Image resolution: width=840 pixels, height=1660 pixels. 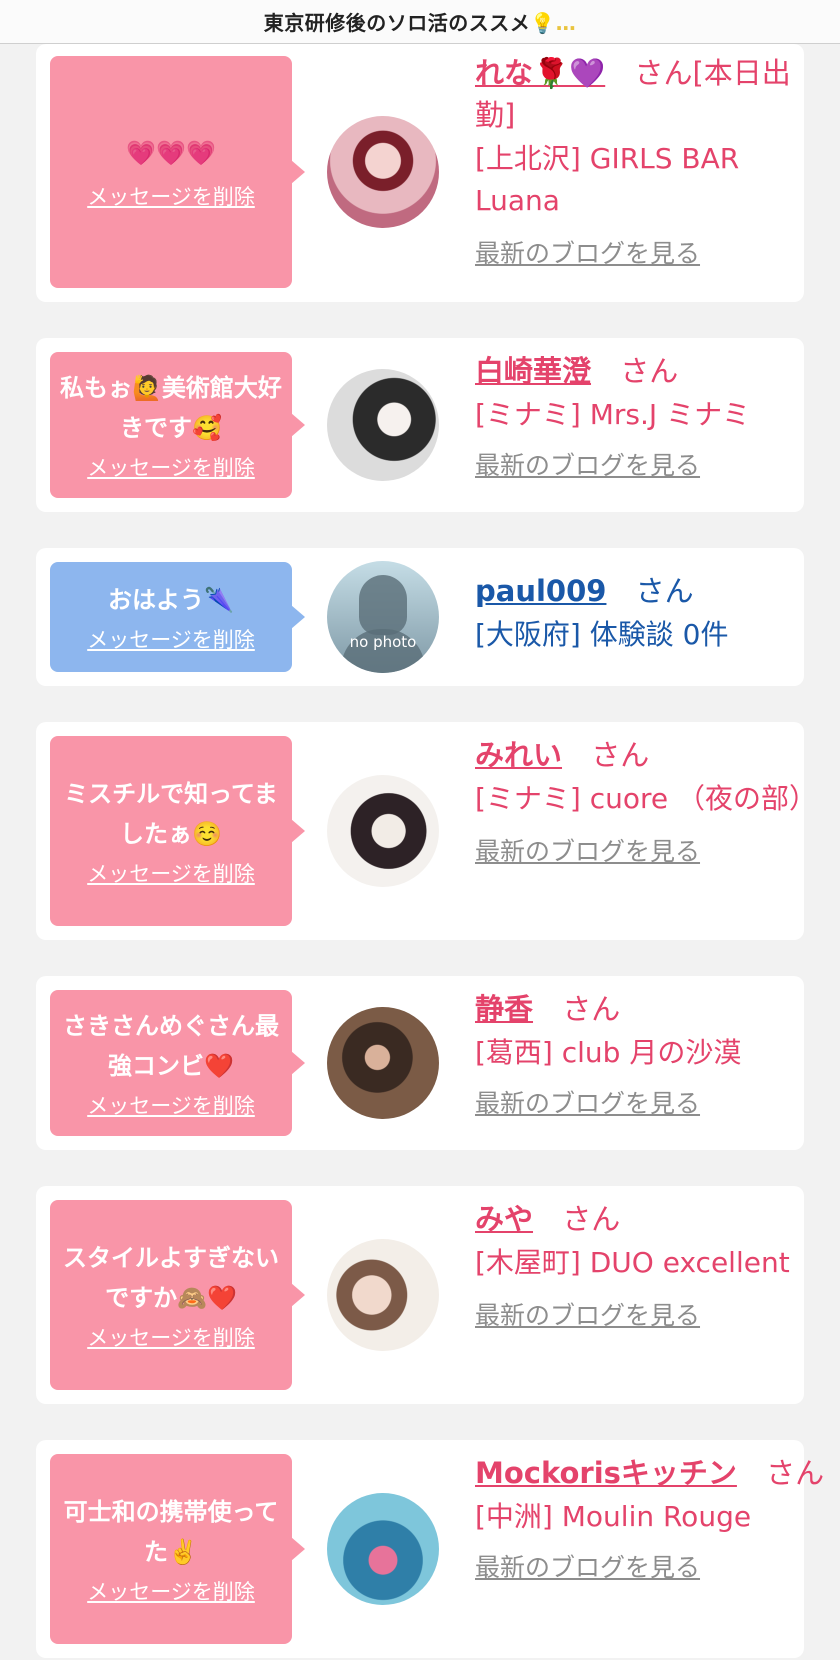 What do you see at coordinates (171, 1278) in the screenshot?
I see `message-text: スタイルよすぎないですか🙈❤️` at bounding box center [171, 1278].